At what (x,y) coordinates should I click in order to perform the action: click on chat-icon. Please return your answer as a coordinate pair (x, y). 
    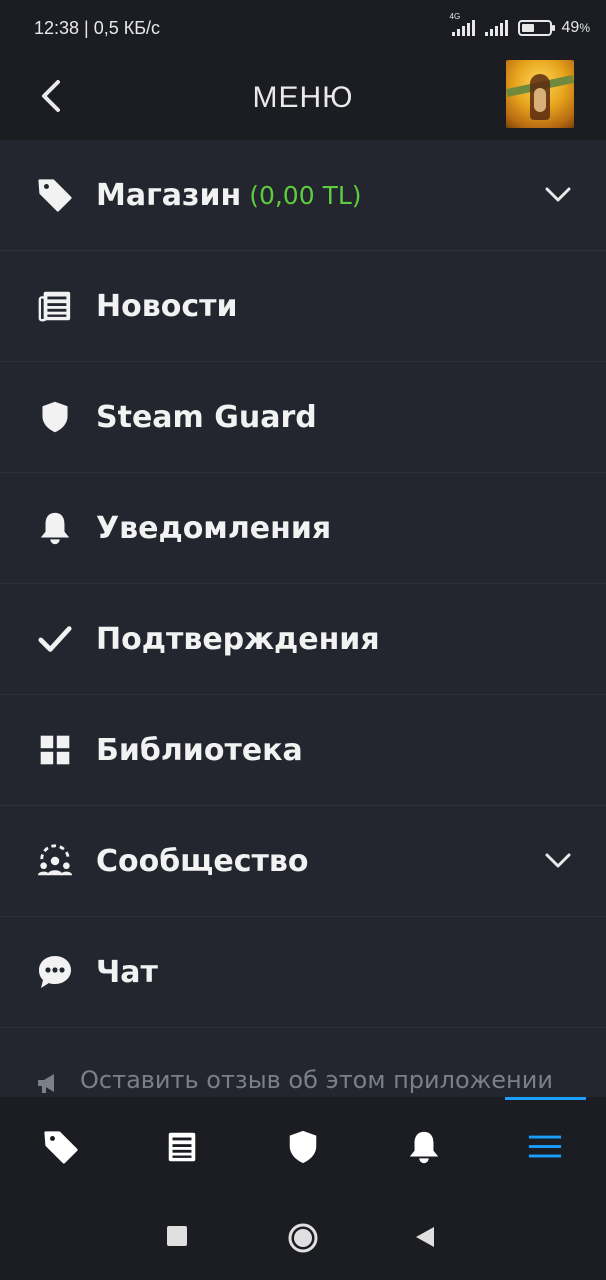
    Looking at the image, I should click on (55, 972).